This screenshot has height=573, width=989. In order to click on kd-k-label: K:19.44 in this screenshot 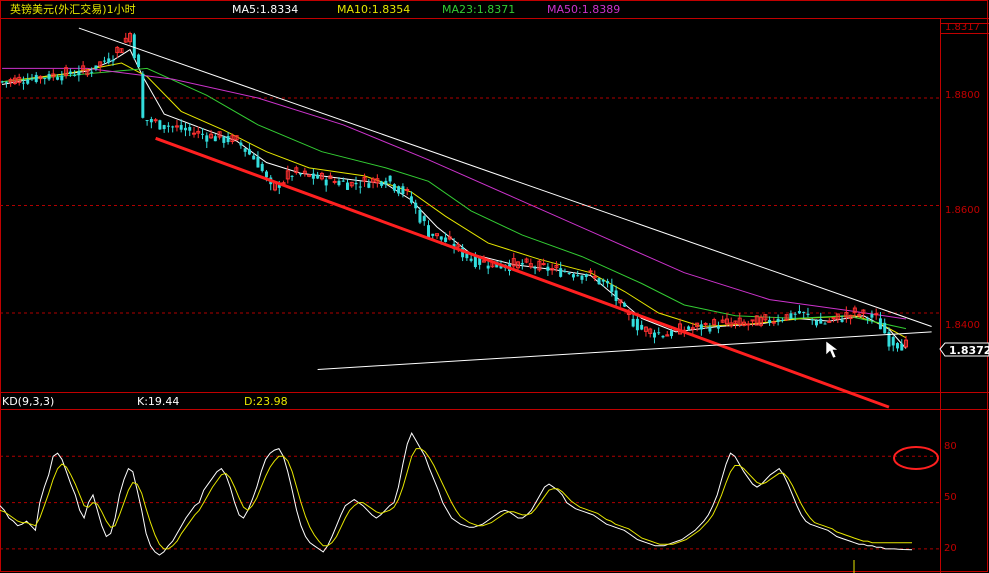, I will do `click(158, 401)`.